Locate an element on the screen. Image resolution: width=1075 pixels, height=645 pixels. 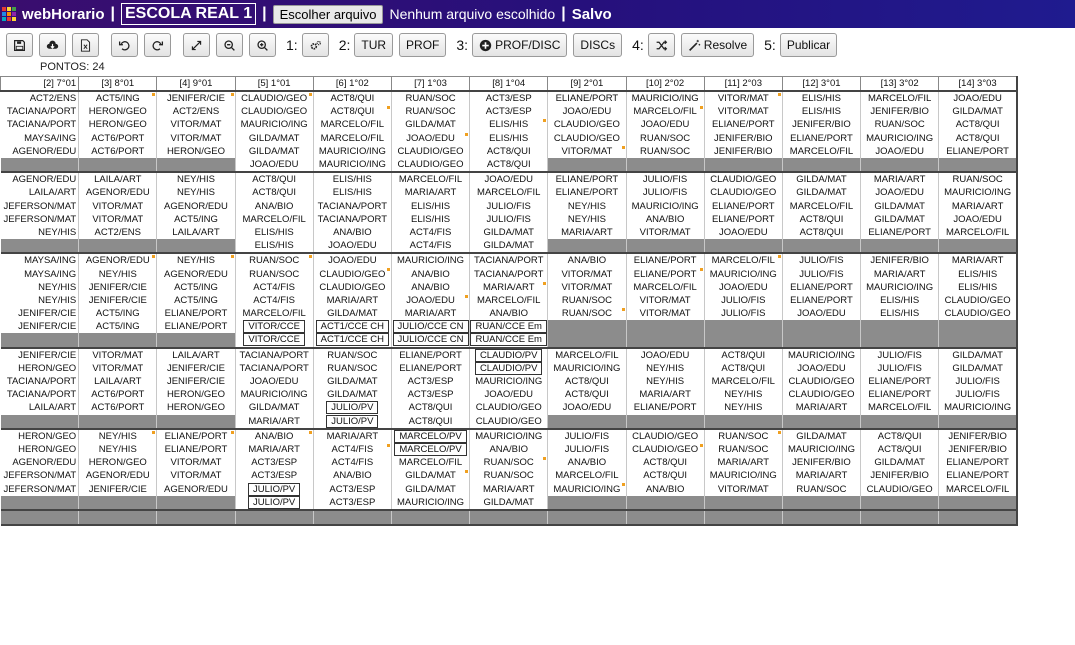
column-header: [3] 8°01 is located at coordinates (118, 84).